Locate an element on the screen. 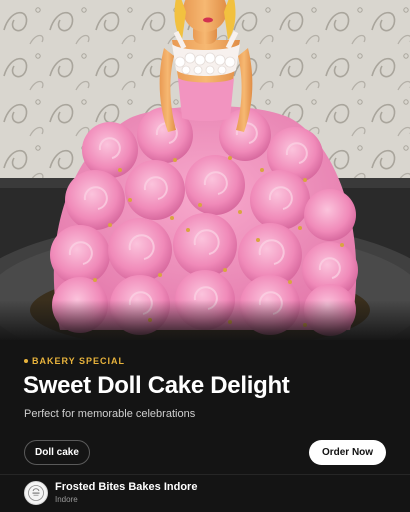  bakery-profile: Frosted Bites Bakes Indore Indore is located at coordinates (110, 493).